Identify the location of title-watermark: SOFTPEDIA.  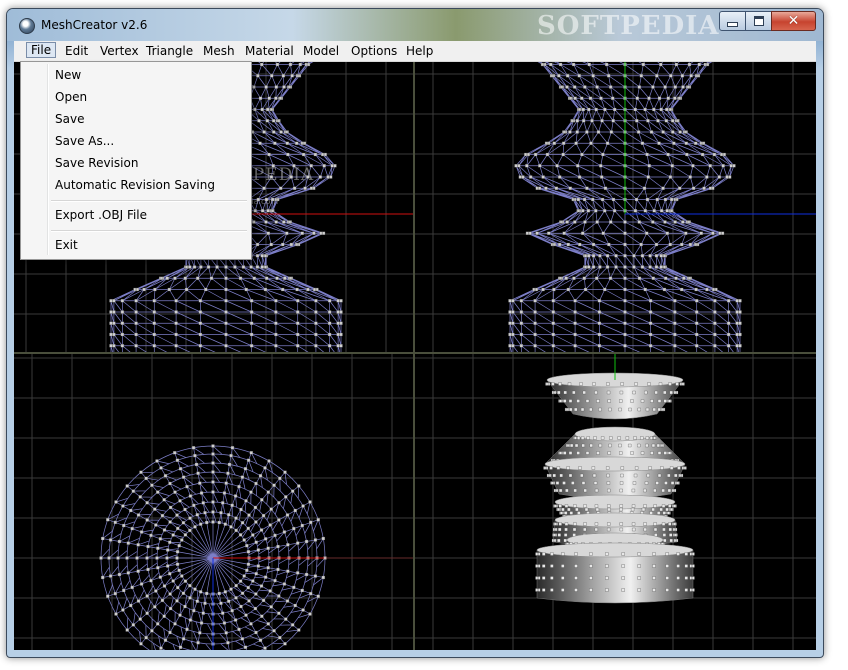
(628, 26).